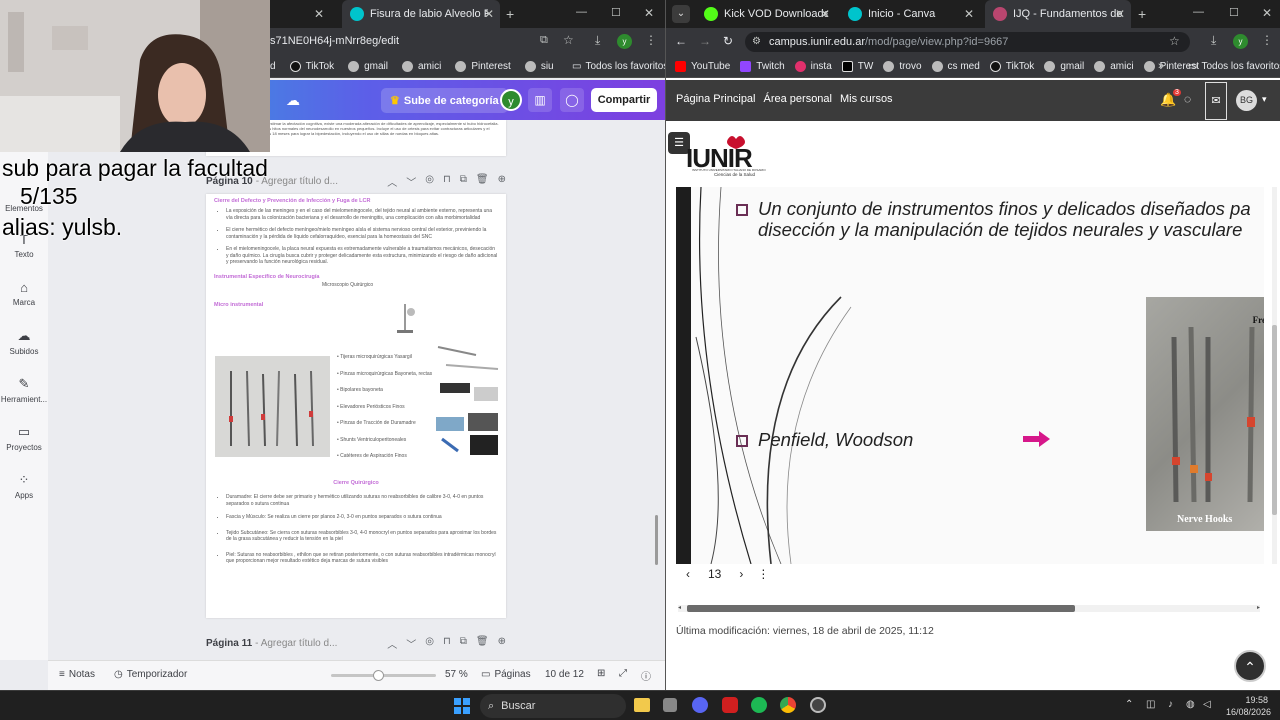 The width and height of the screenshot is (1280, 720). I want to click on tab-previous: ✕, so click(300, 14).